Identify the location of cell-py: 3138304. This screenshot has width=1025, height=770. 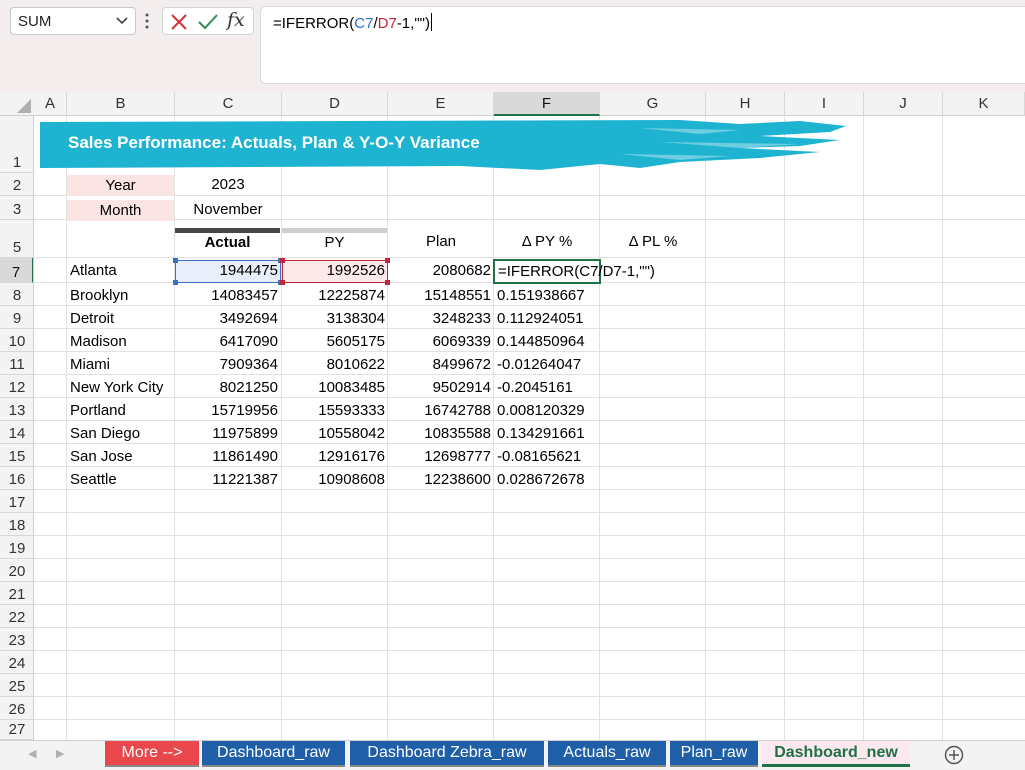
(335, 319).